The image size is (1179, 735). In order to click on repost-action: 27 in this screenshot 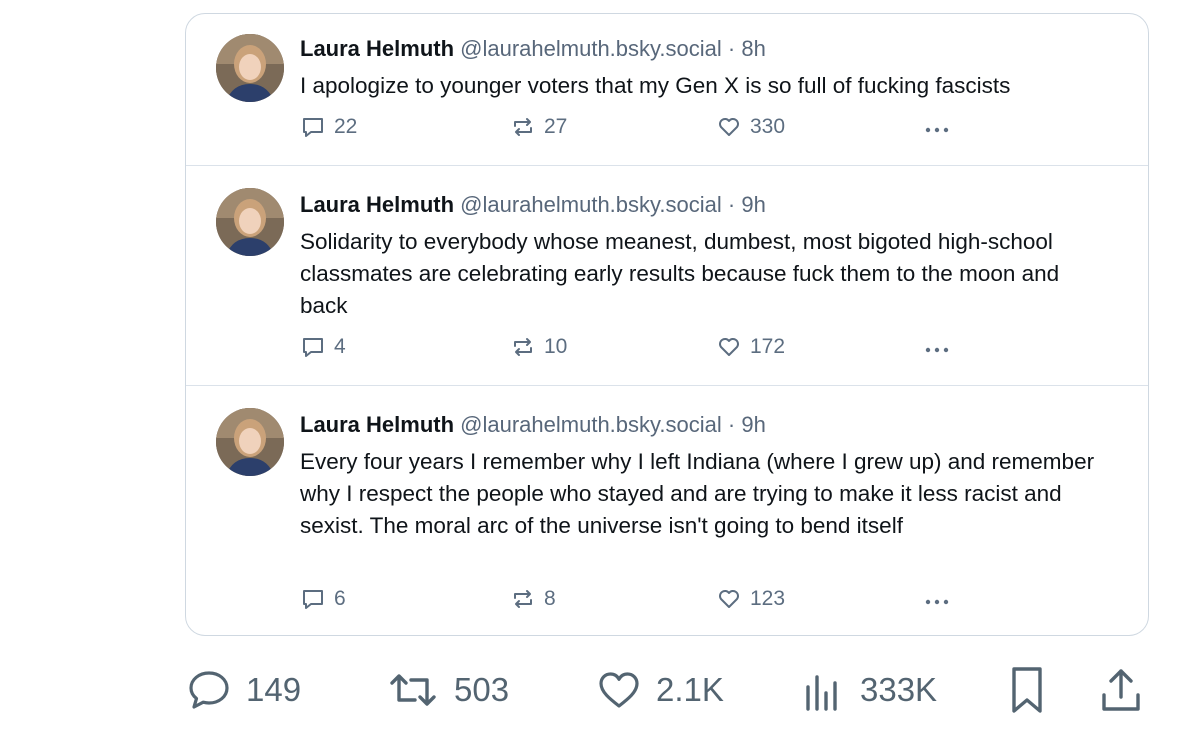, I will do `click(538, 127)`.